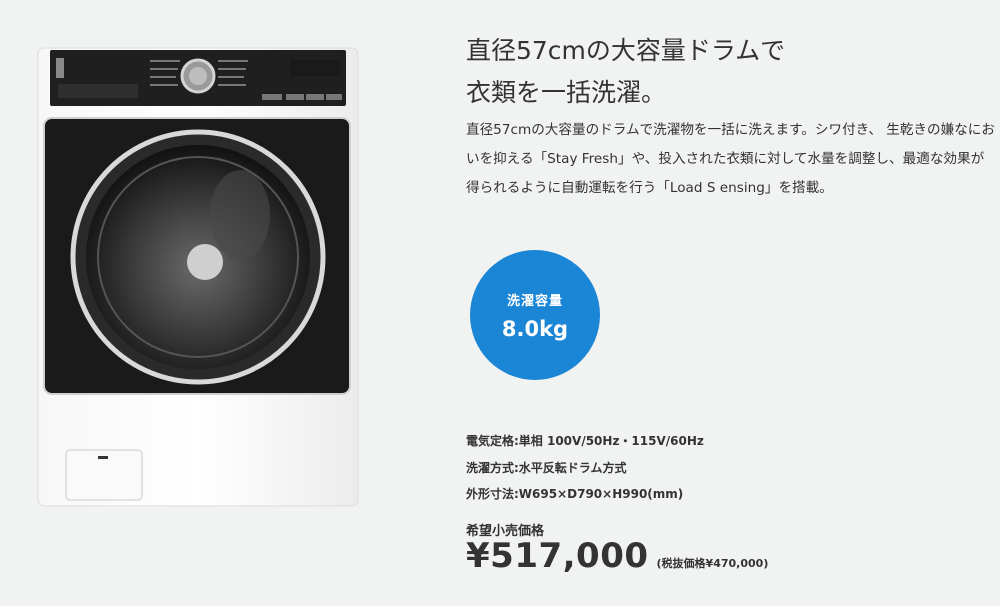 Image resolution: width=1000 pixels, height=606 pixels. I want to click on spec-wash-method: 洗濯方式:水平反転ドラム方式, so click(546, 467).